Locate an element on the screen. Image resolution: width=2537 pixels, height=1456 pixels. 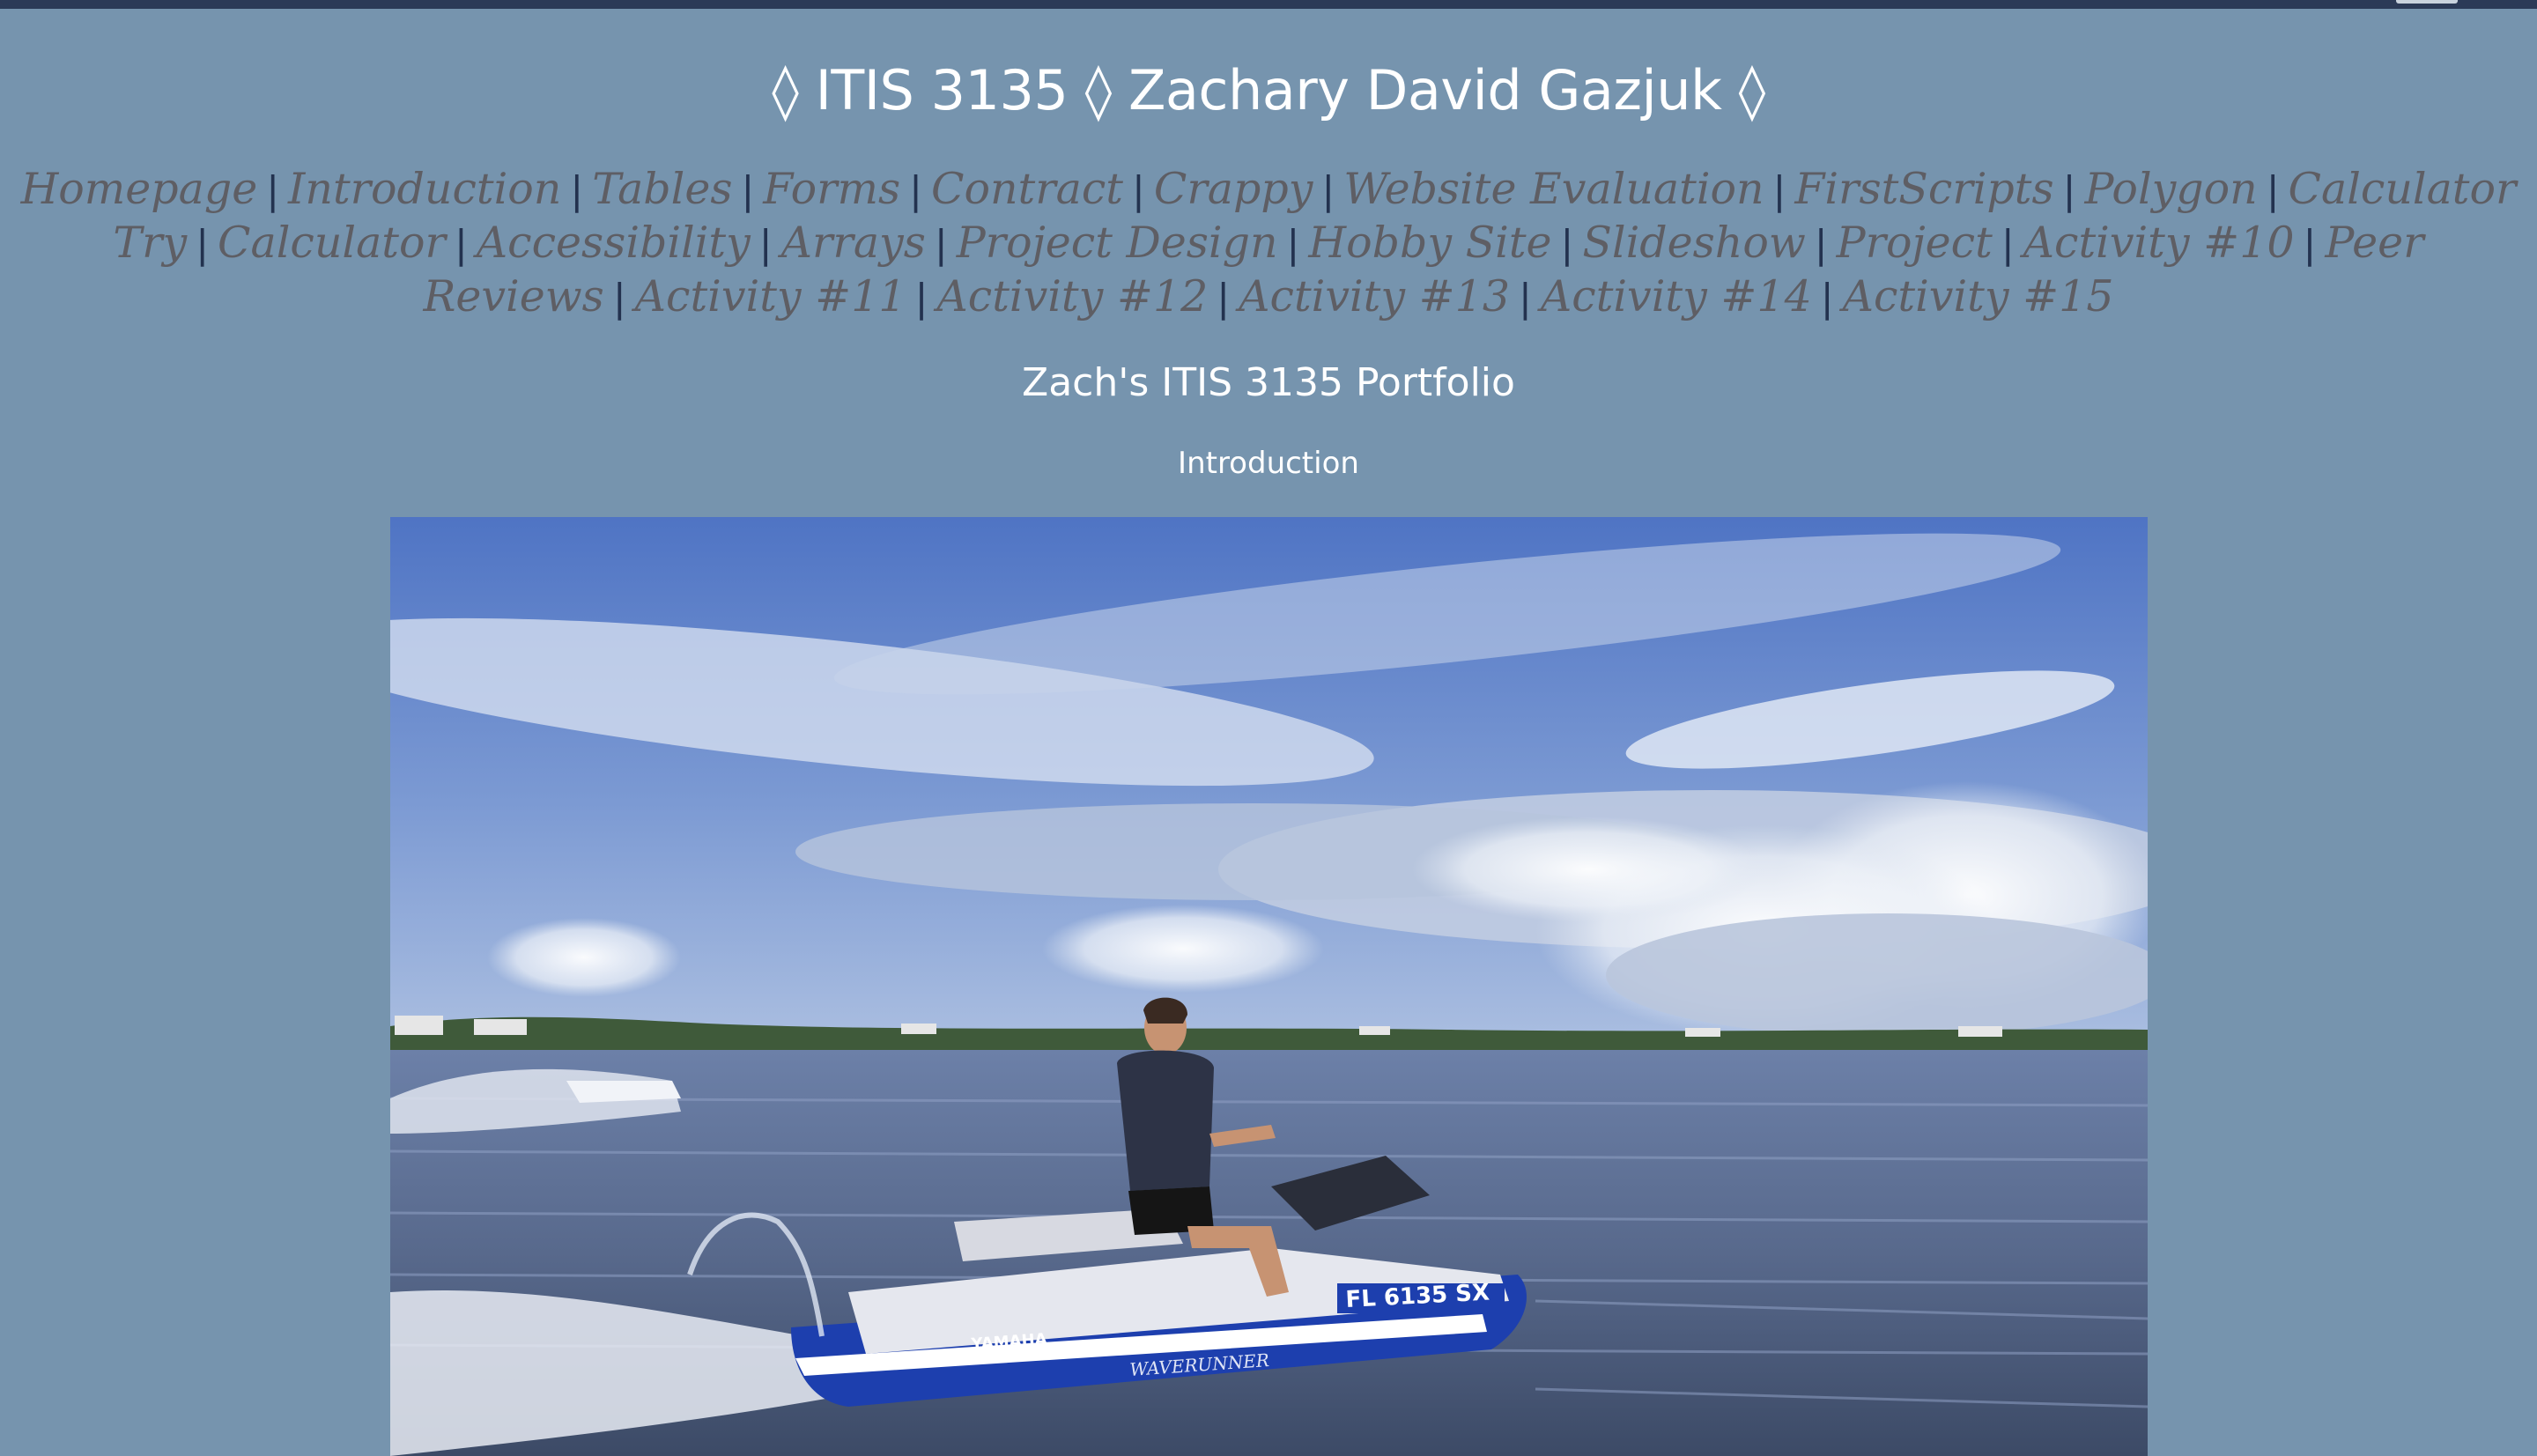
portfolio-subtitle: Zach's ITIS 3135 Portfolio is located at coordinates (1268, 382).